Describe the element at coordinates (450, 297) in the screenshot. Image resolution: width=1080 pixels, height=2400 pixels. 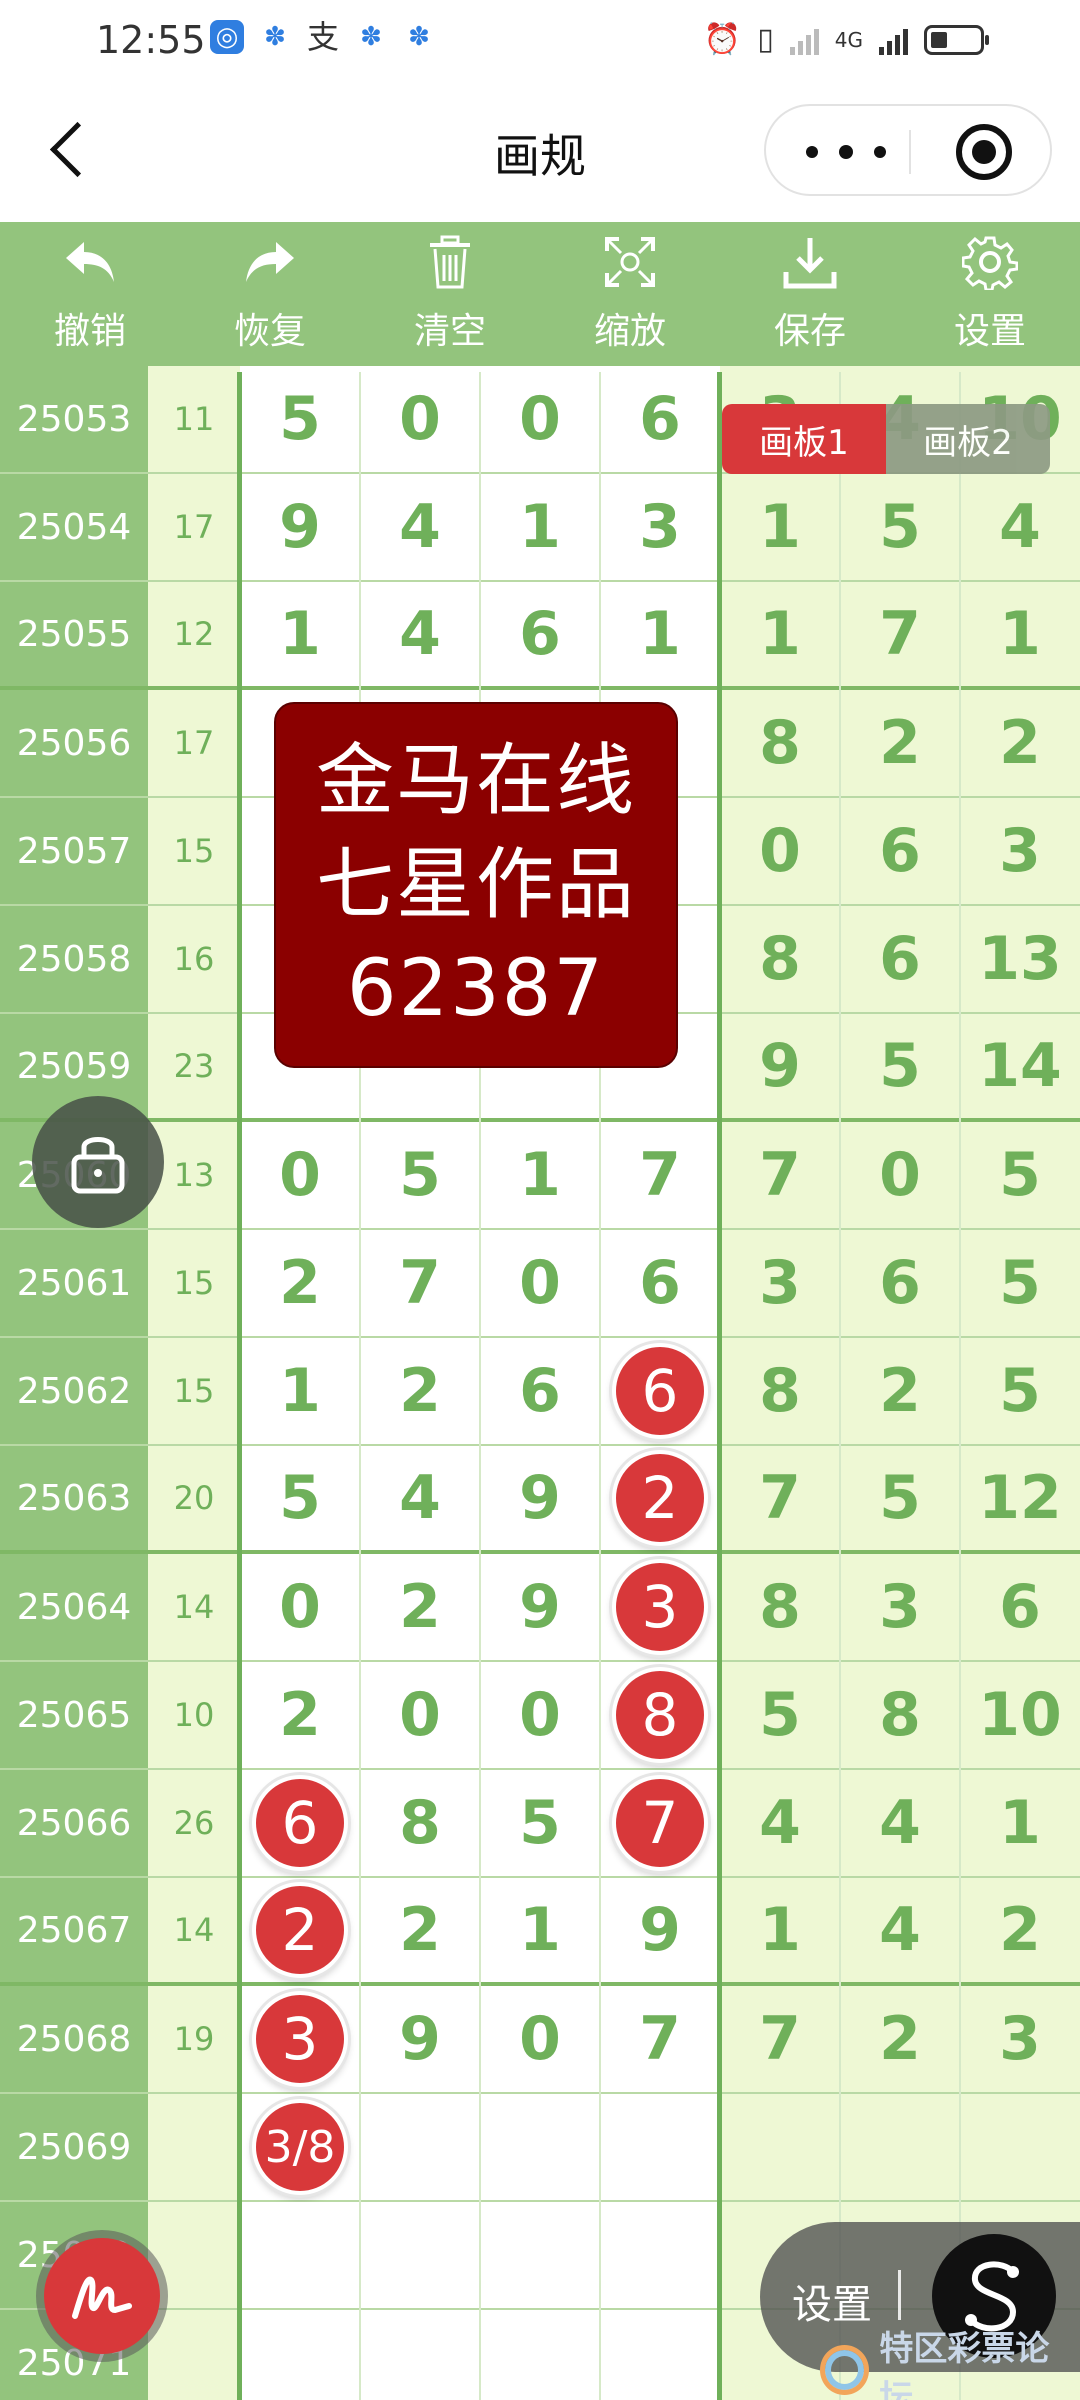
I see `clear-button: 清空` at that location.